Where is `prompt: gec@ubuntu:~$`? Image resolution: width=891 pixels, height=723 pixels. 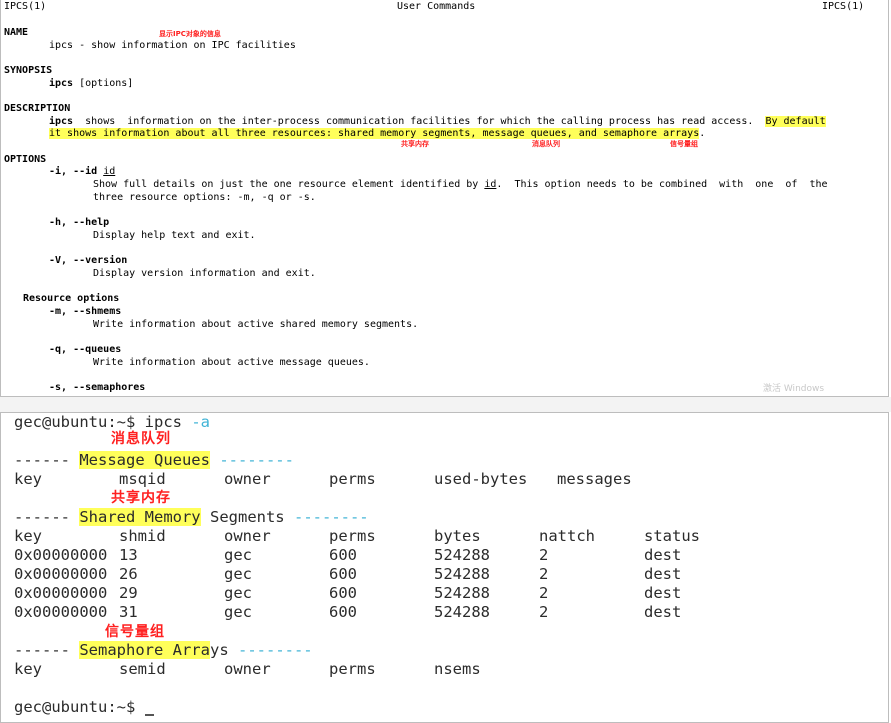 prompt: gec@ubuntu:~$ is located at coordinates (79, 422).